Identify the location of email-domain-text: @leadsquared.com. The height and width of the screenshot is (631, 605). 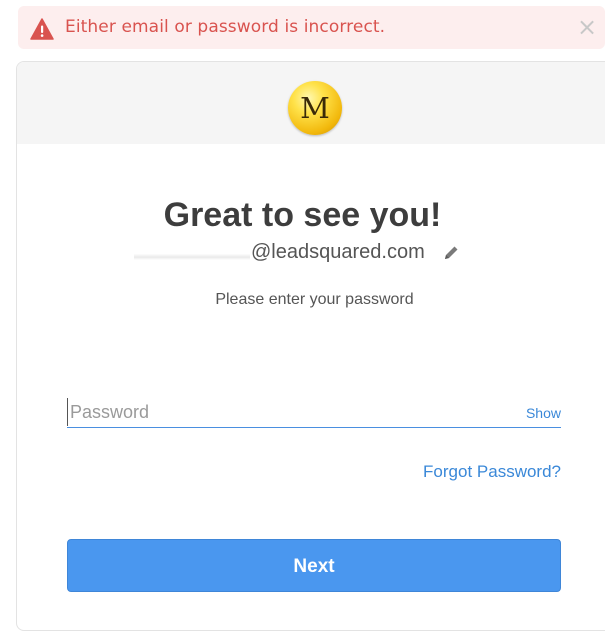
(338, 252).